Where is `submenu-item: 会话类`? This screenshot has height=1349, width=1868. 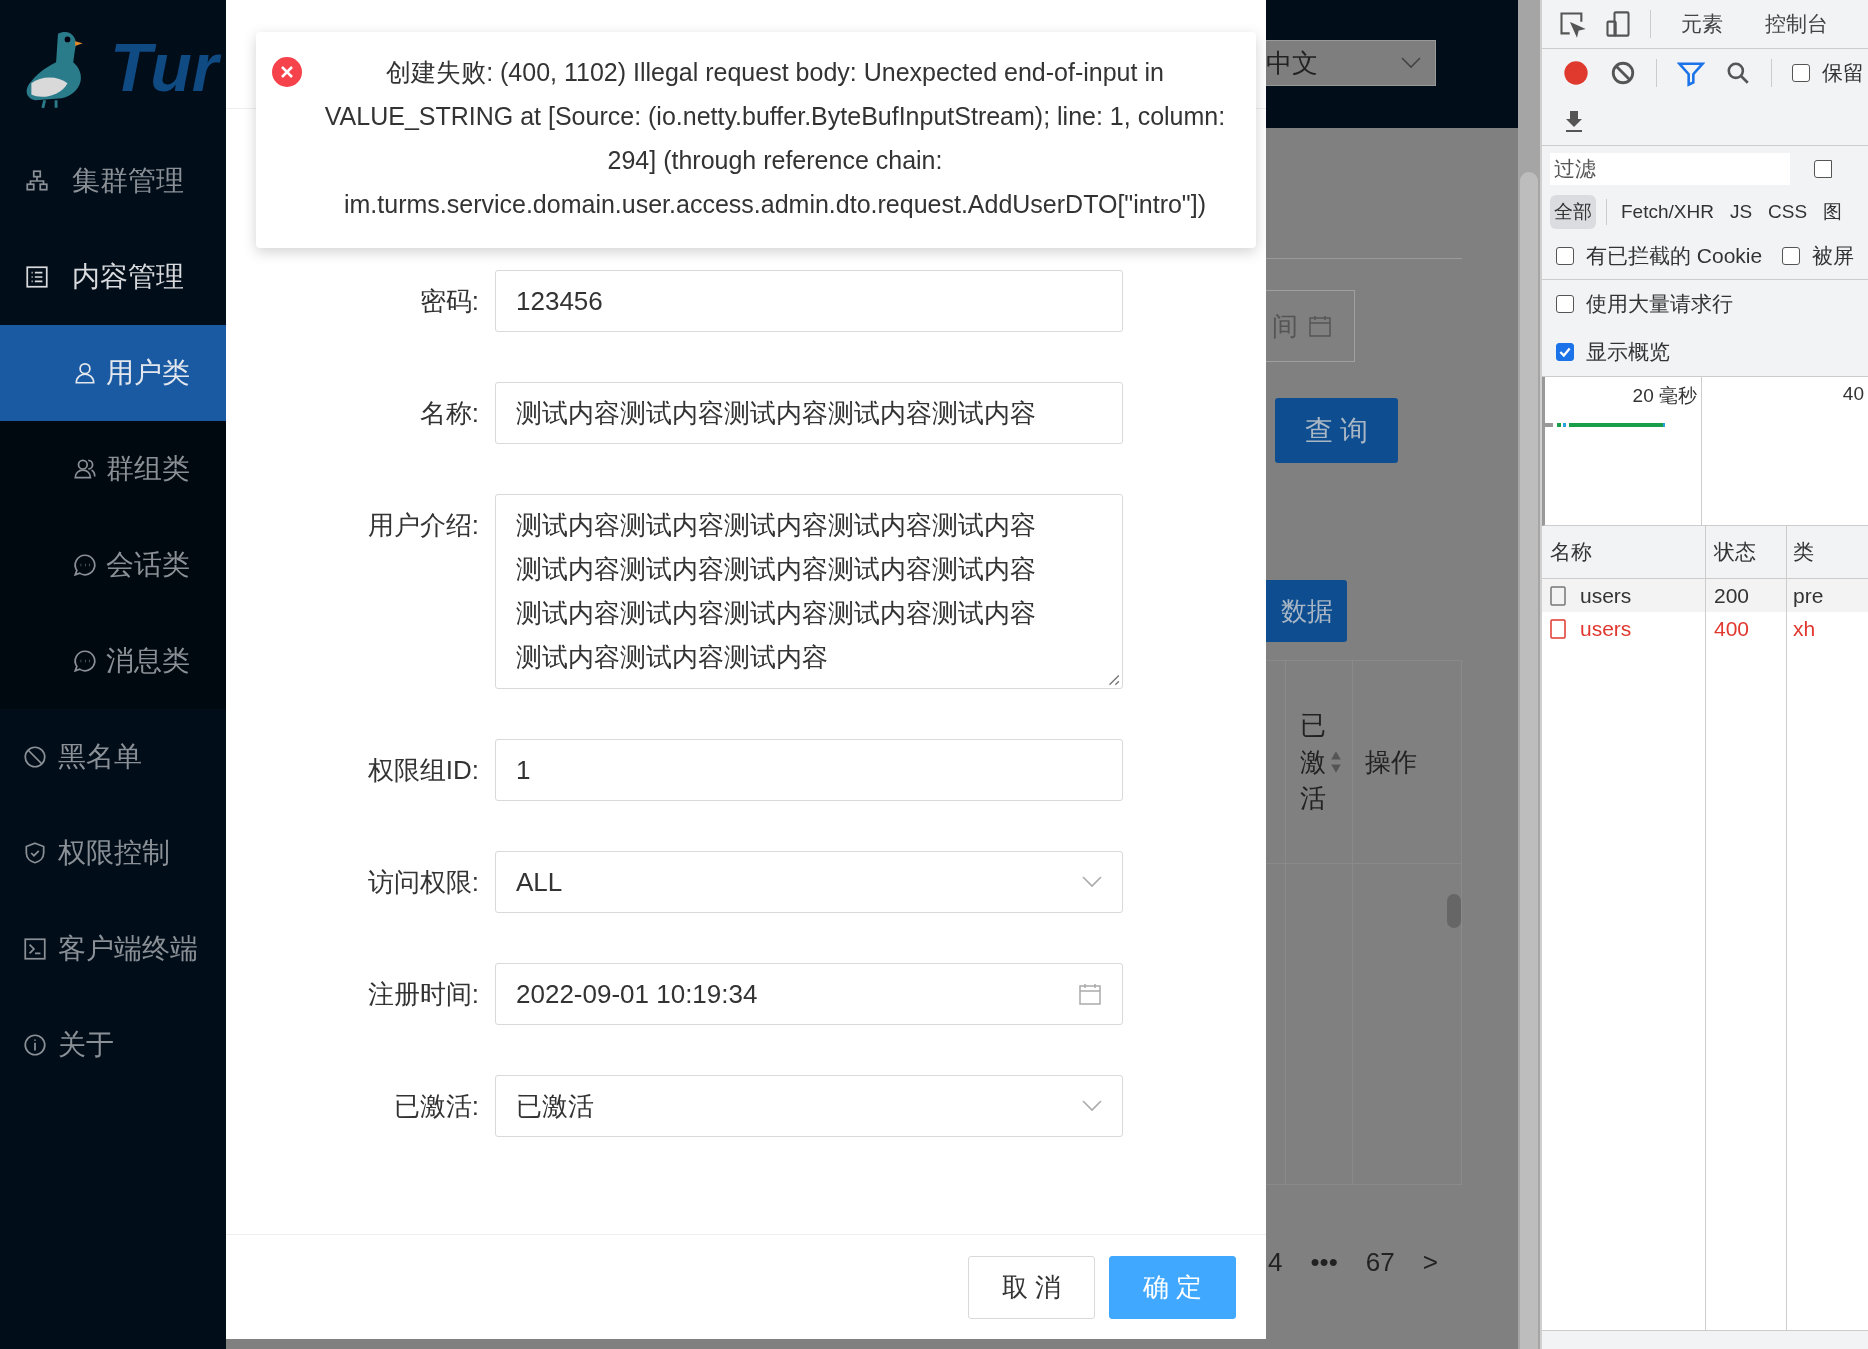
submenu-item: 会话类 is located at coordinates (113, 565).